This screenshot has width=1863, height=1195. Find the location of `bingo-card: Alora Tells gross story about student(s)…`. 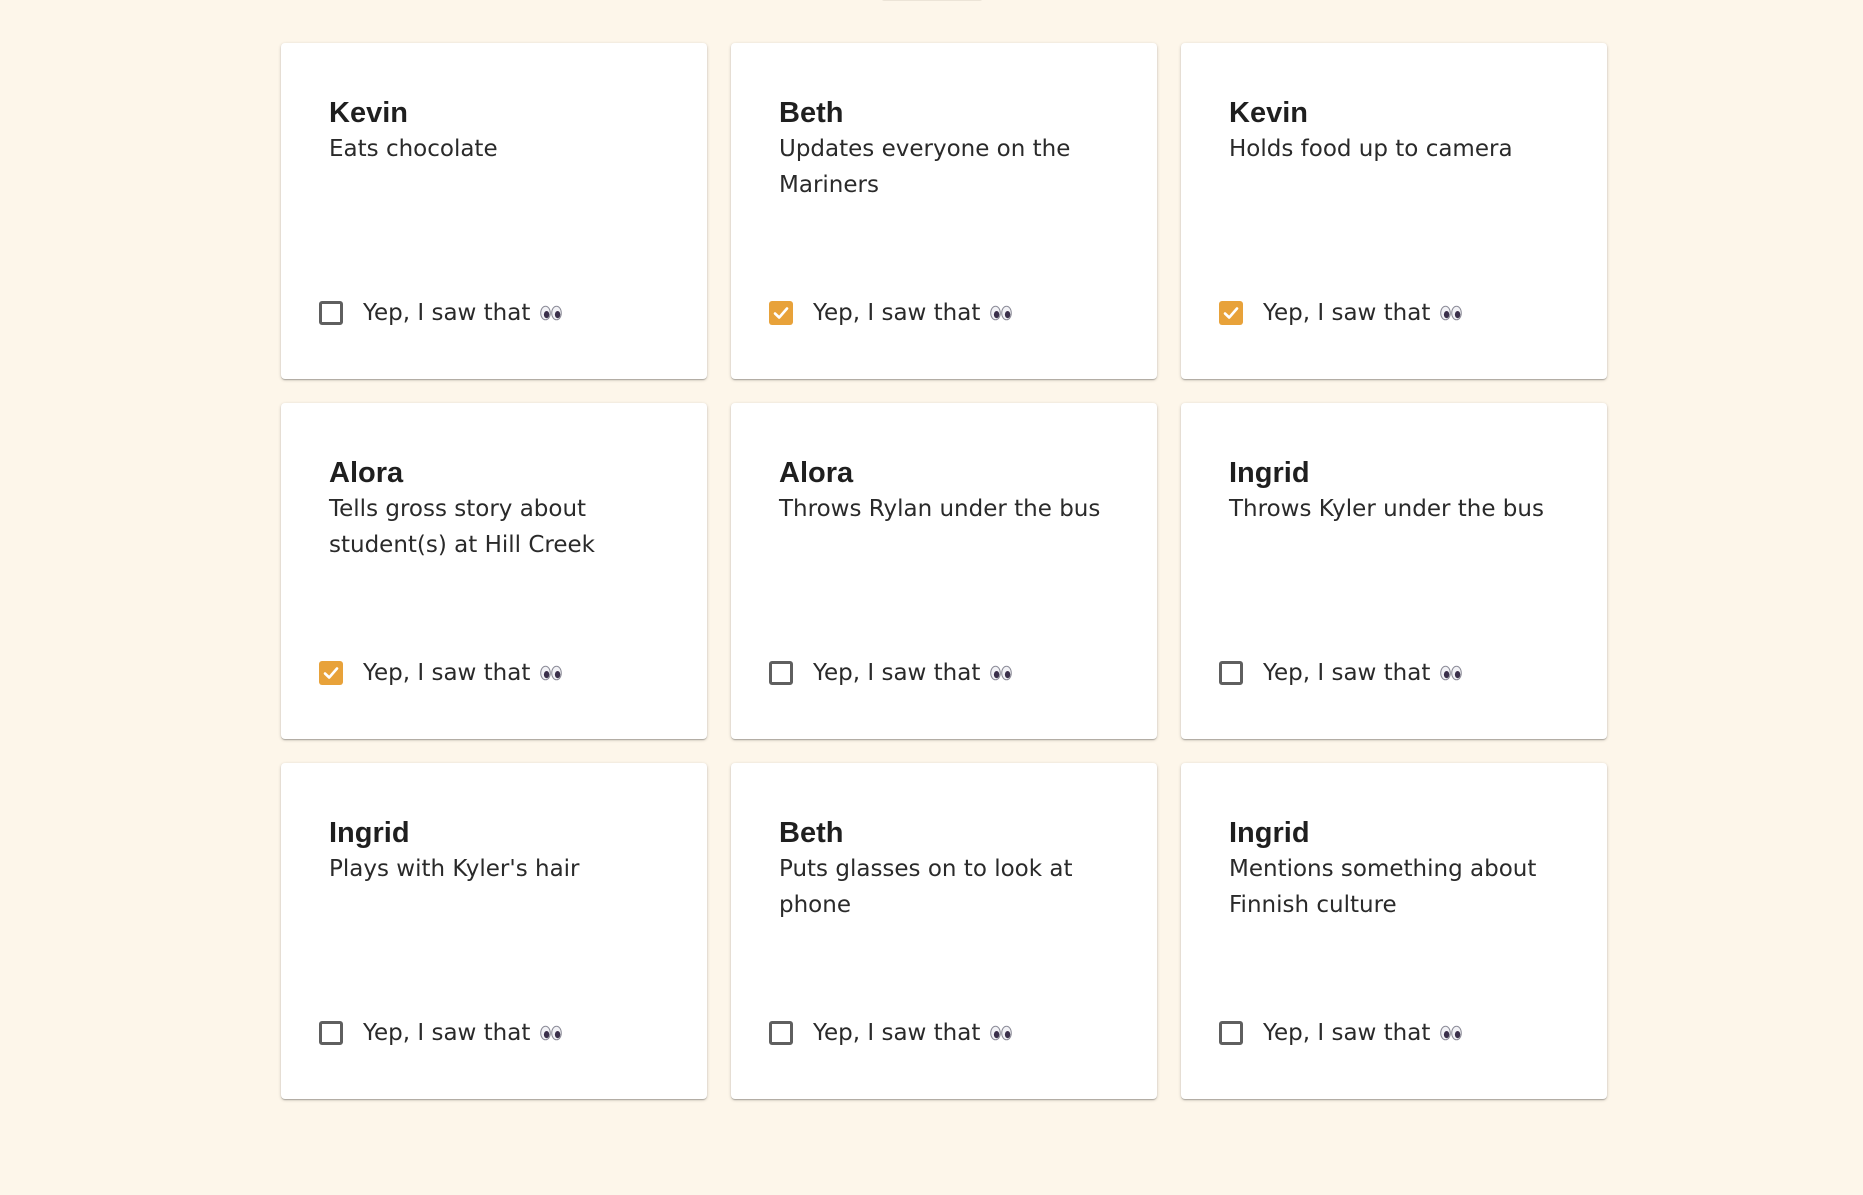

bingo-card: Alora Tells gross story about student(s)… is located at coordinates (494, 571).